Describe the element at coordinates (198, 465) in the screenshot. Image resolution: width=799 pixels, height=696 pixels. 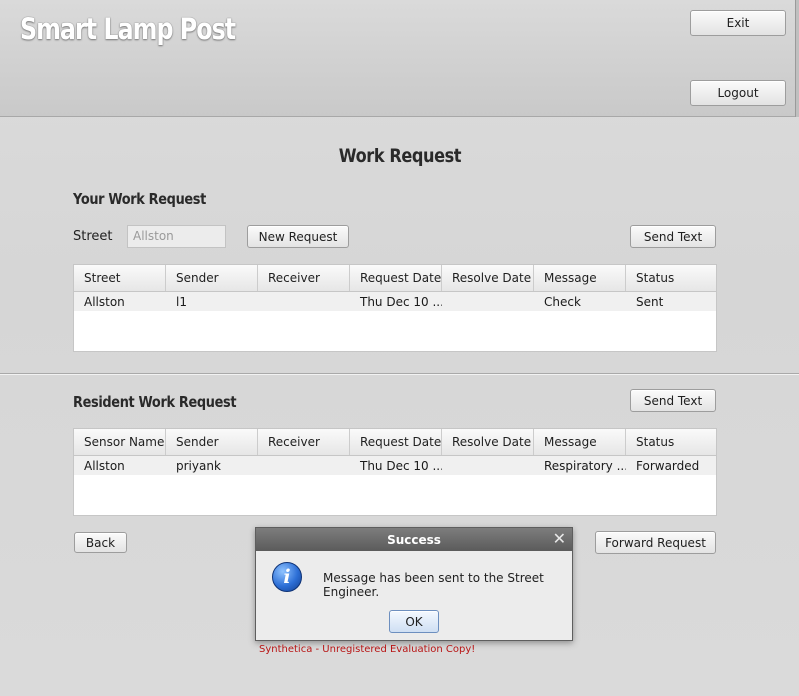
I see `table-cell: priyank` at that location.